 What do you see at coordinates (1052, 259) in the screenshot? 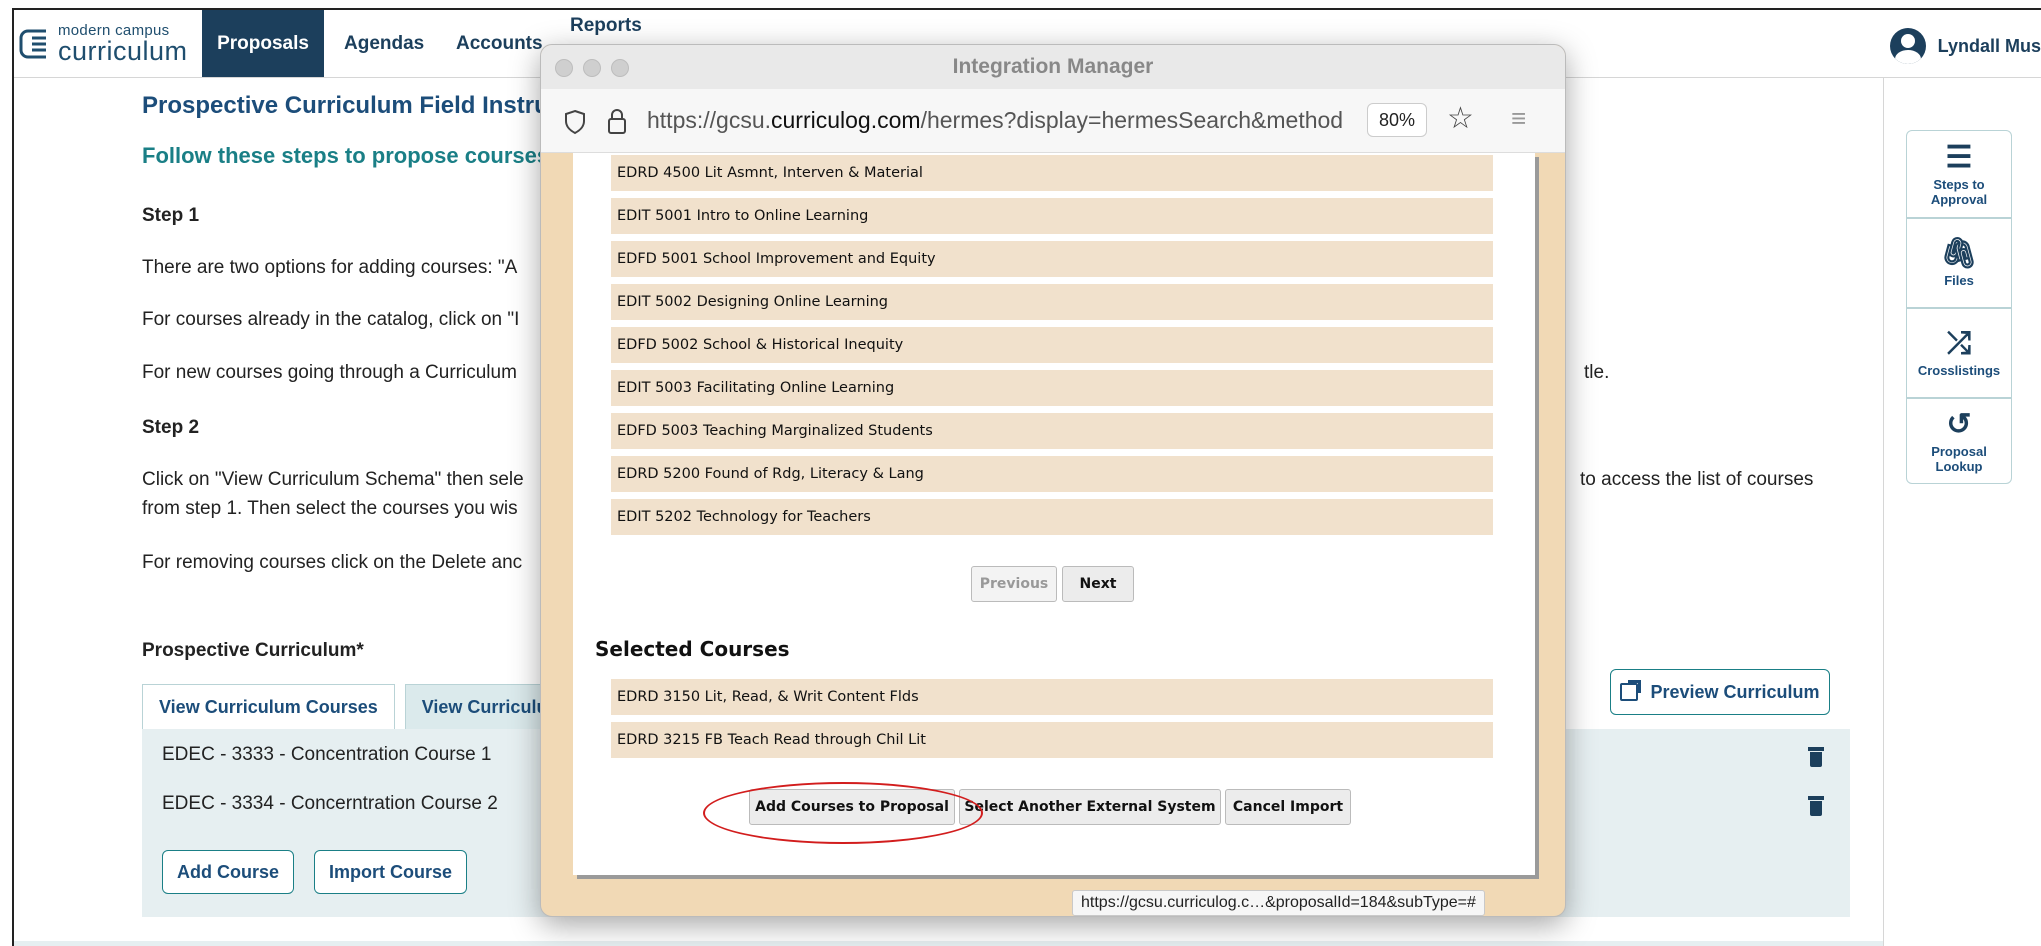
I see `external-course-item: EDFD 5001 School Improvement and Equity` at bounding box center [1052, 259].